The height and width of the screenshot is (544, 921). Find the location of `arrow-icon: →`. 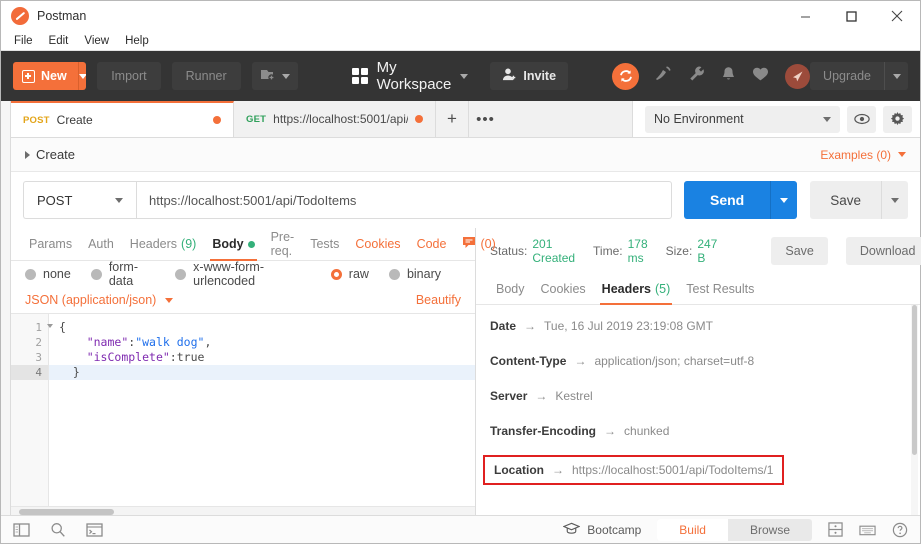

arrow-icon: → is located at coordinates (541, 396).